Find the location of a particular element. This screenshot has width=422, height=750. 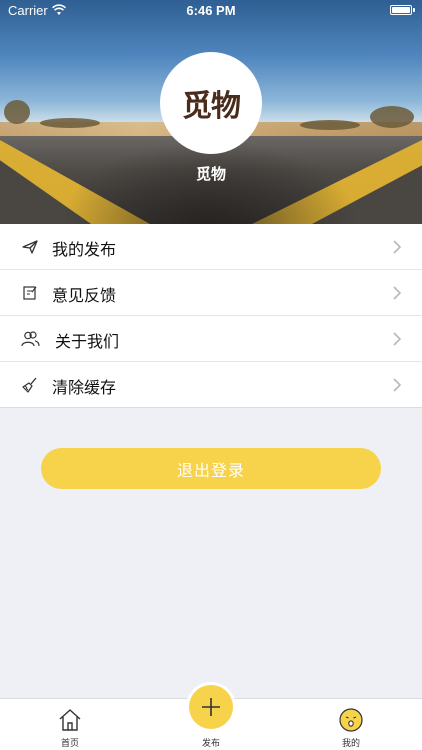

battery-icon is located at coordinates (402, 10).